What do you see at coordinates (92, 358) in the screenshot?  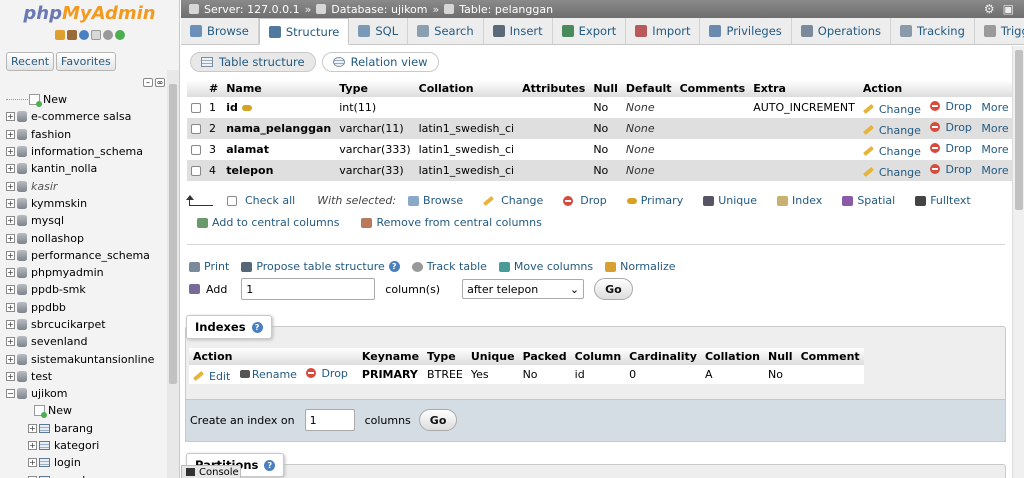 I see `tree-database-item: + sistemakuntansionline` at bounding box center [92, 358].